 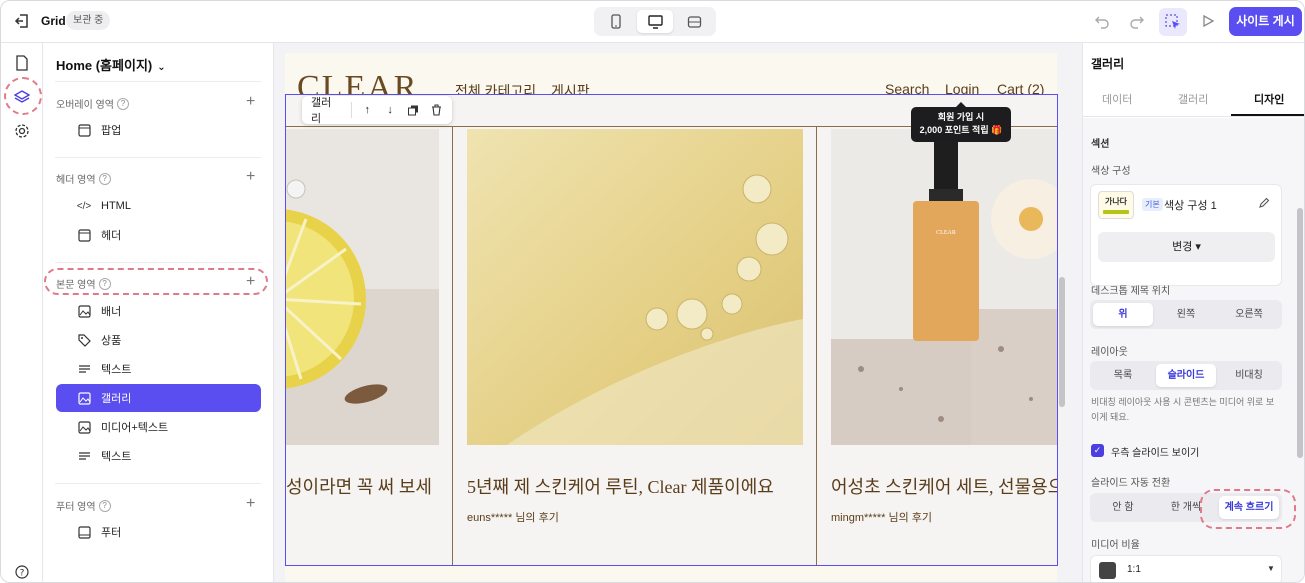 I want to click on desktop-icon, so click(x=655, y=21).